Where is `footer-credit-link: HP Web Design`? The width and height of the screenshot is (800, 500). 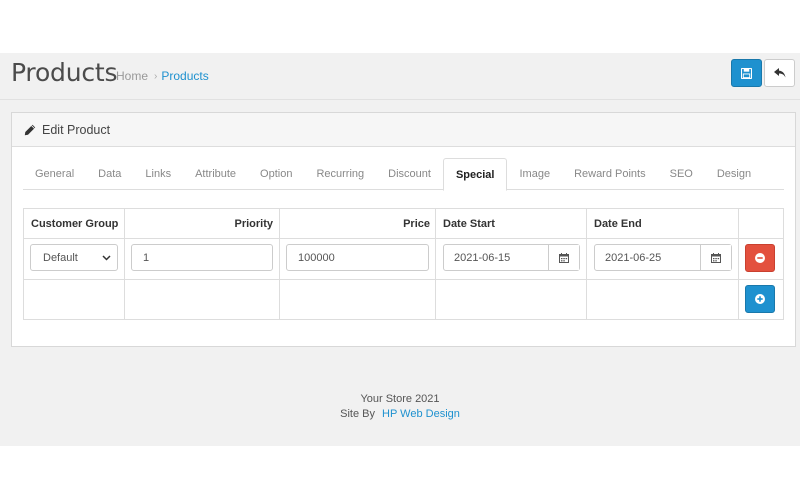
footer-credit-link: HP Web Design is located at coordinates (421, 414).